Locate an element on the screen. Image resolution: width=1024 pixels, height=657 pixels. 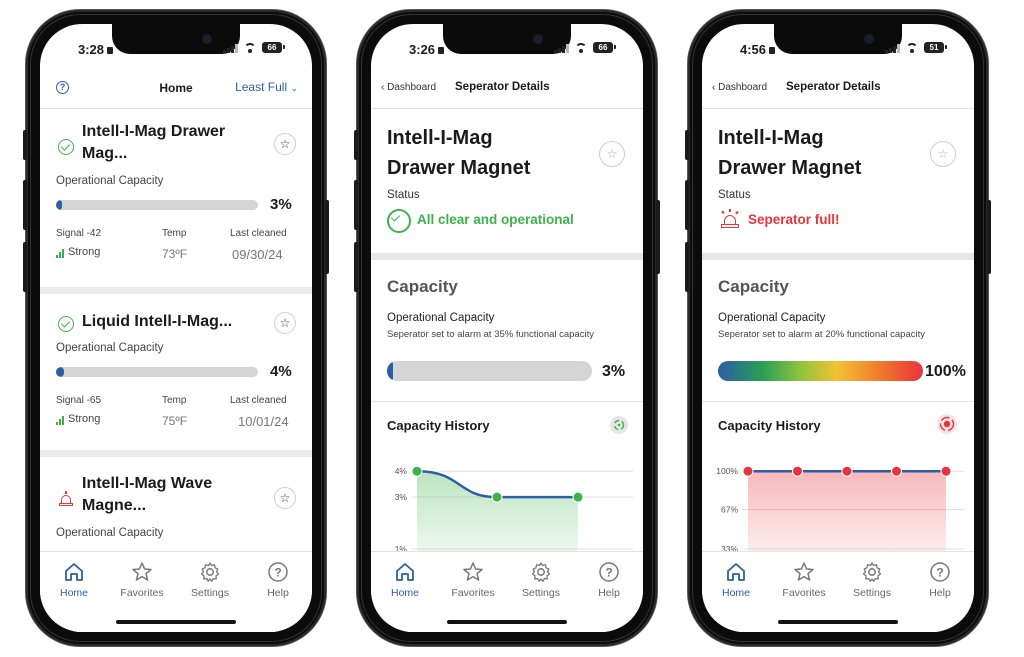
mute-switch is located at coordinates (356, 145).